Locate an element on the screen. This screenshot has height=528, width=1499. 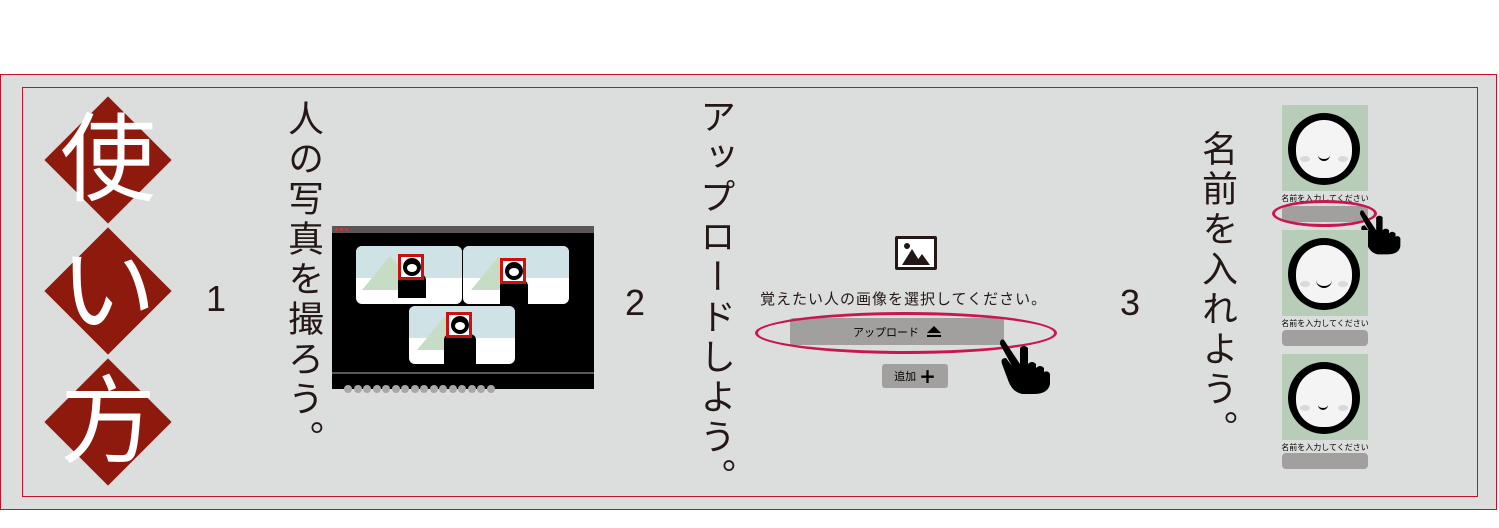
title-char-2: い is located at coordinates (108, 291).